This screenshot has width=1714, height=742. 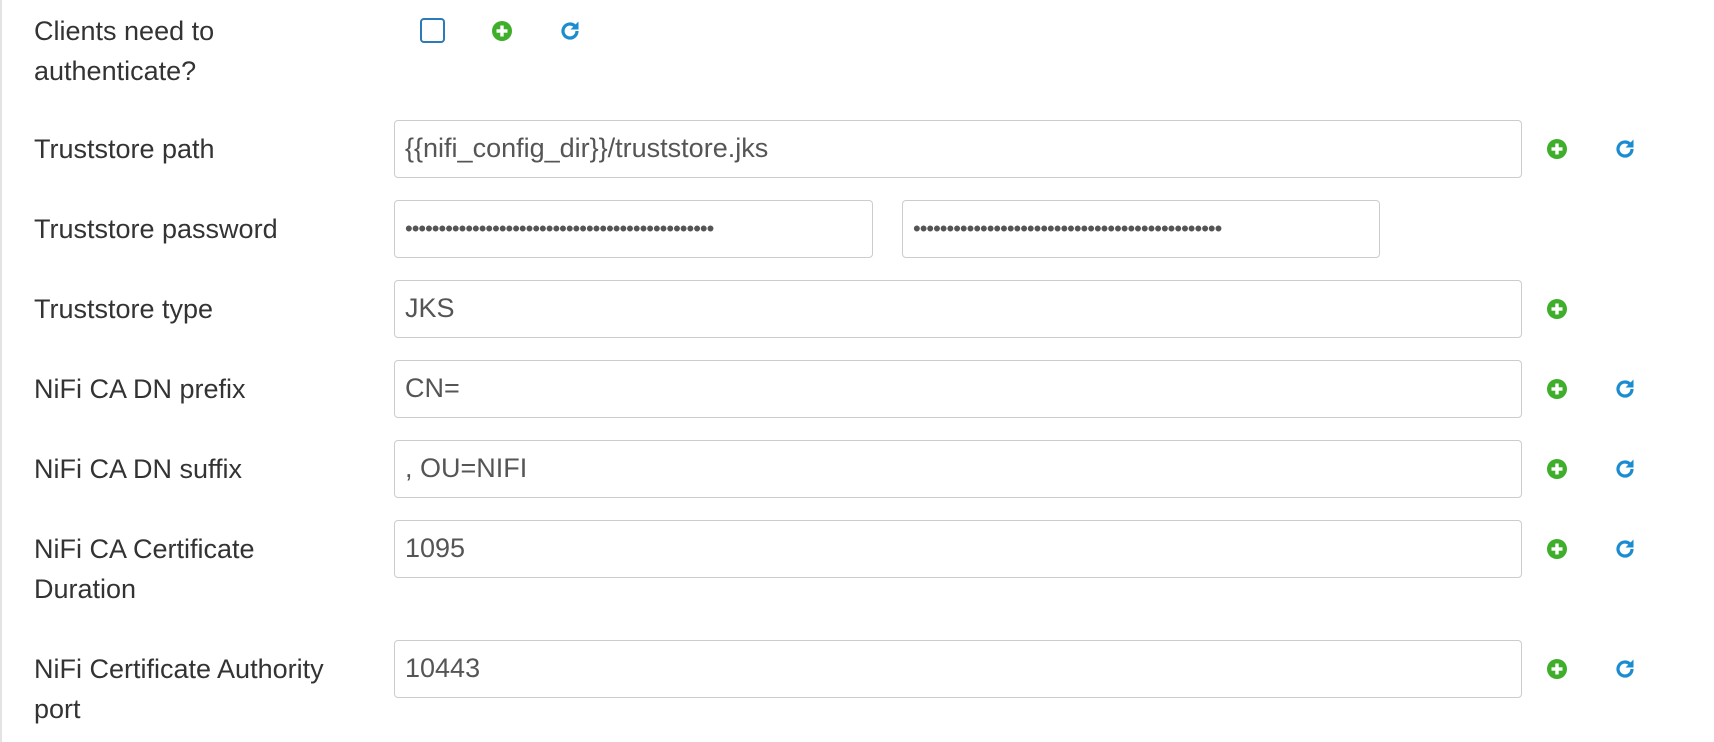 I want to click on truststore-type-input: JKS, so click(x=958, y=309).